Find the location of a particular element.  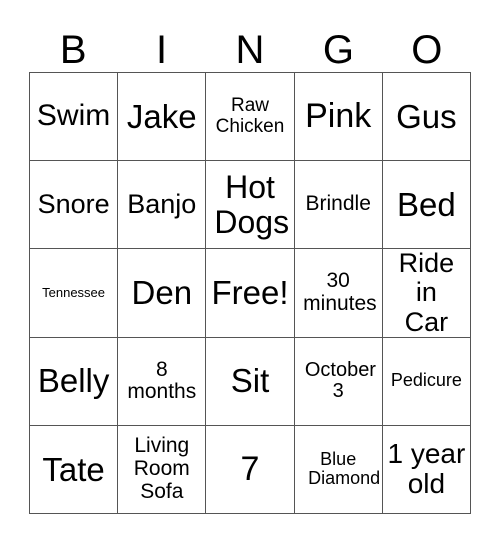

bingo-cell: Den is located at coordinates (162, 293).